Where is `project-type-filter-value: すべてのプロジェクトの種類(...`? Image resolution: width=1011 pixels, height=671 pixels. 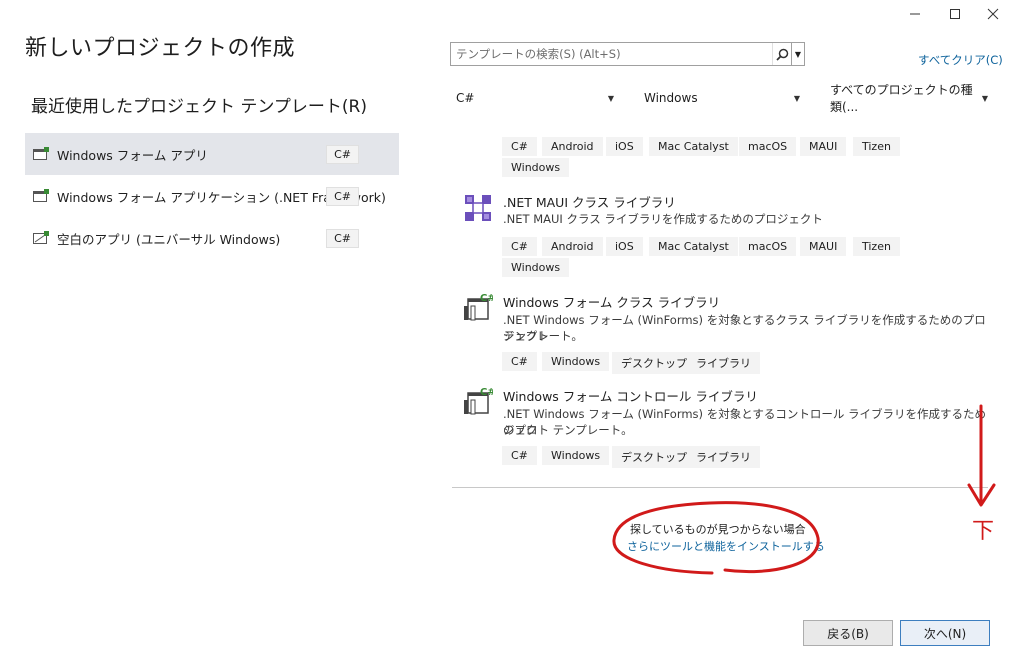
project-type-filter-value: すべてのプロジェクトの種類(... is located at coordinates (901, 98).